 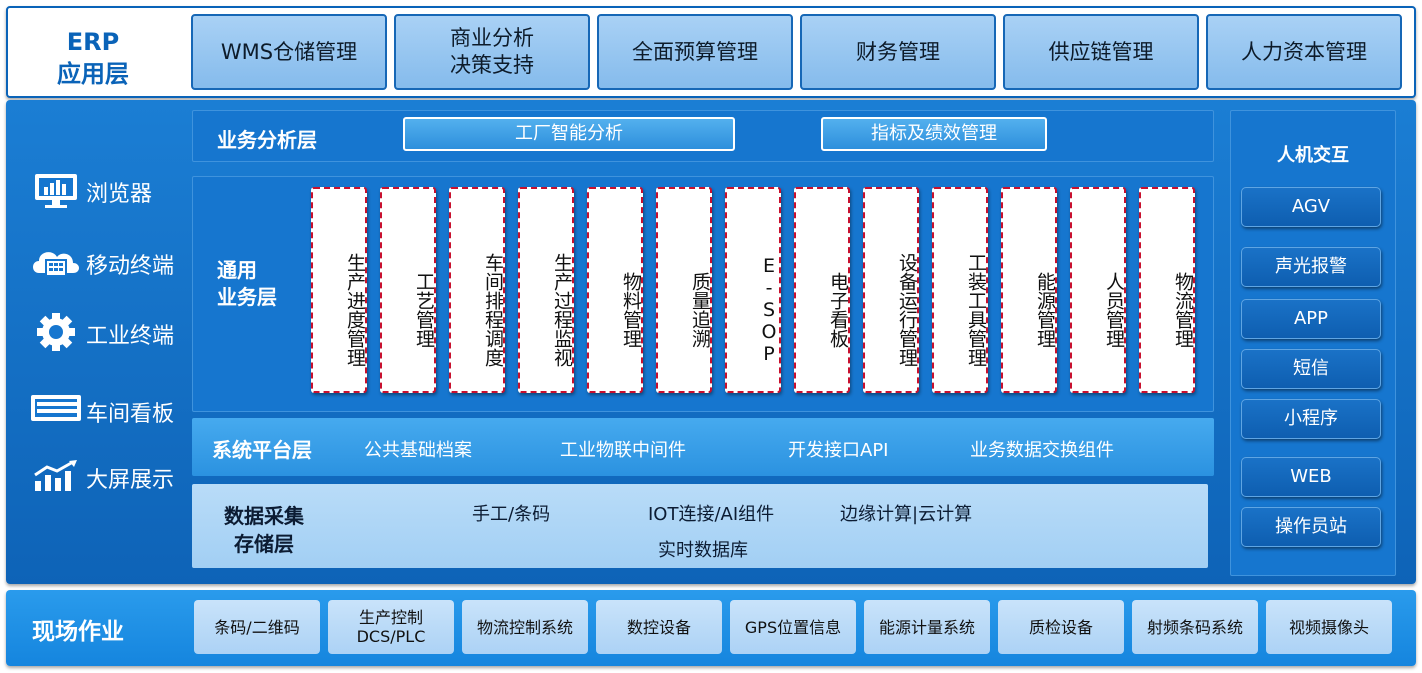 I want to click on module-personnel: 人员管理, so click(x=1098, y=290).